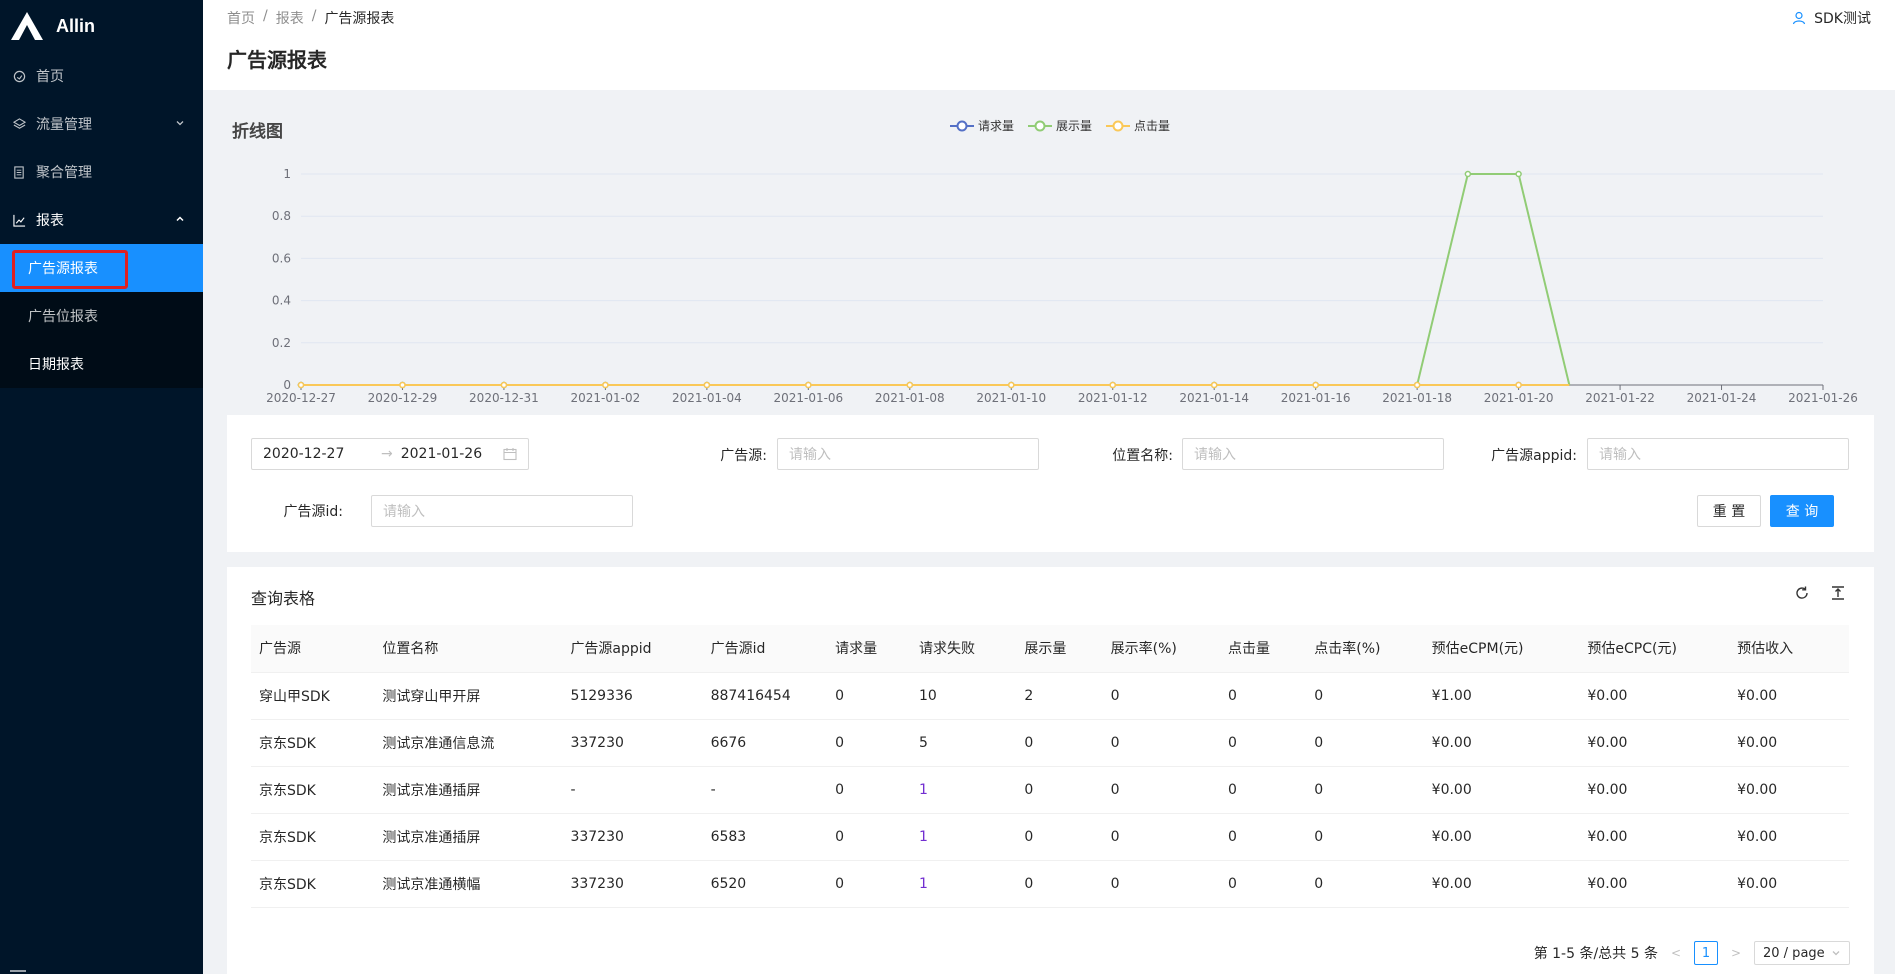 The image size is (1895, 974). I want to click on sidebar-item-label: 日期报表, so click(56, 365).